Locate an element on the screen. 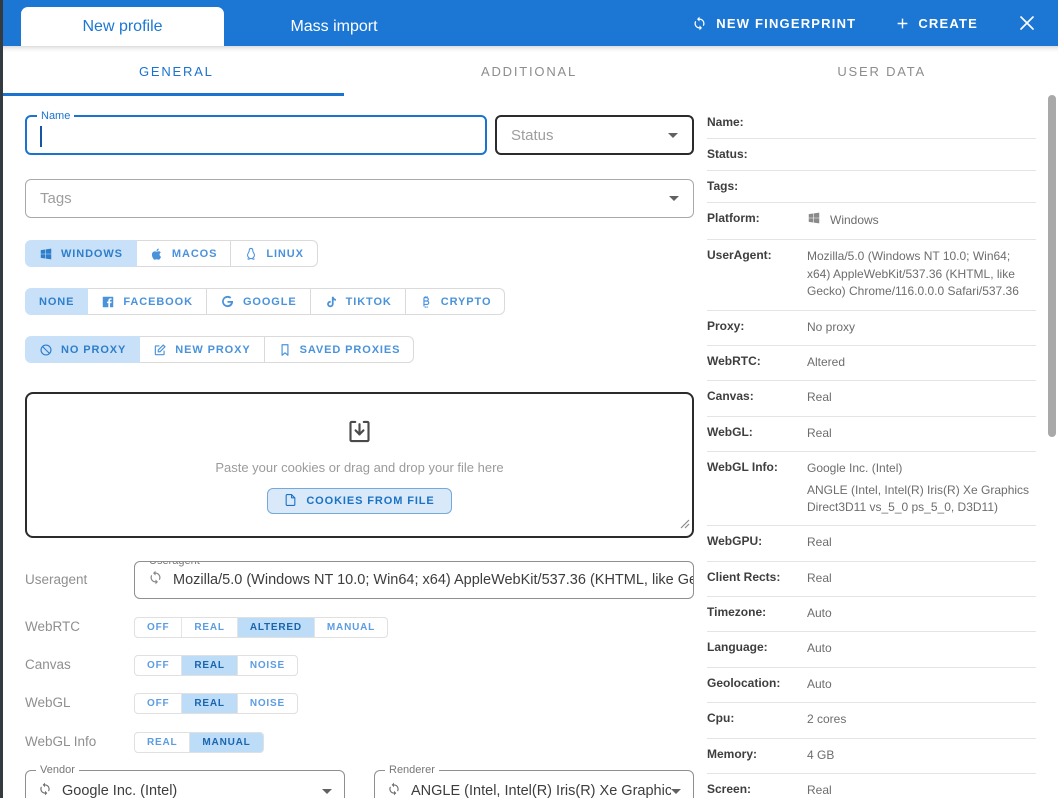 The image size is (1058, 798). summary-row-webrtc: WebRTC: Altered is located at coordinates (871, 364).